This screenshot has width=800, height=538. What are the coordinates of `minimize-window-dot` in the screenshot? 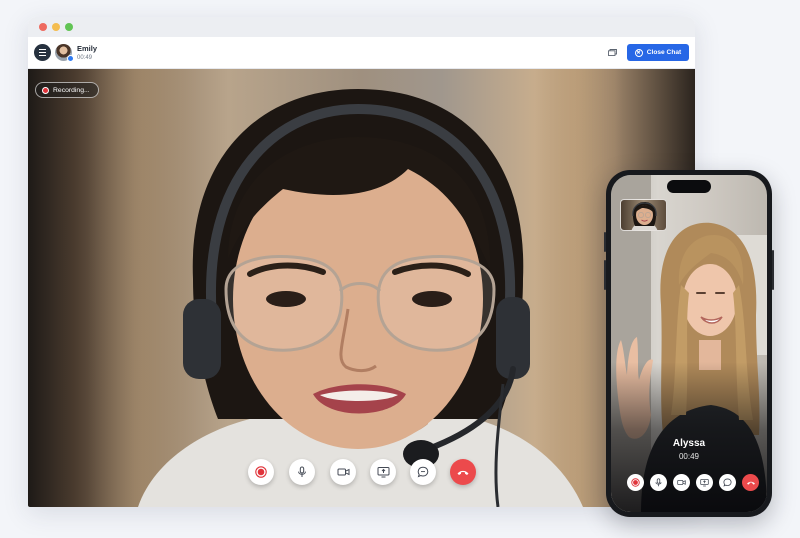 It's located at (56, 27).